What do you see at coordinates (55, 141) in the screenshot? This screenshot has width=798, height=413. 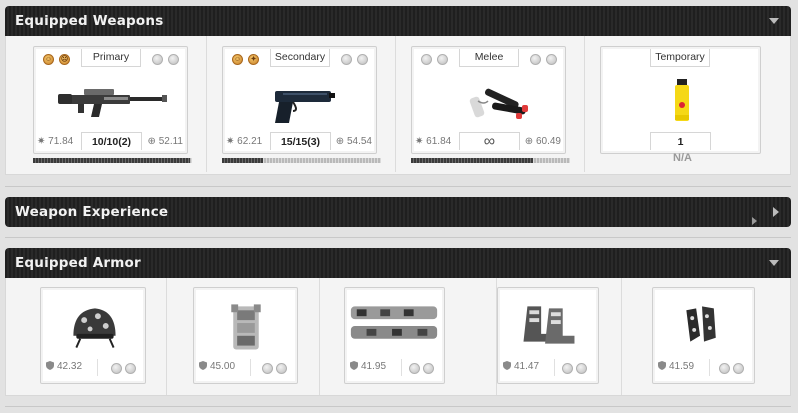 I see `damage-stat: ✷ 71.84` at bounding box center [55, 141].